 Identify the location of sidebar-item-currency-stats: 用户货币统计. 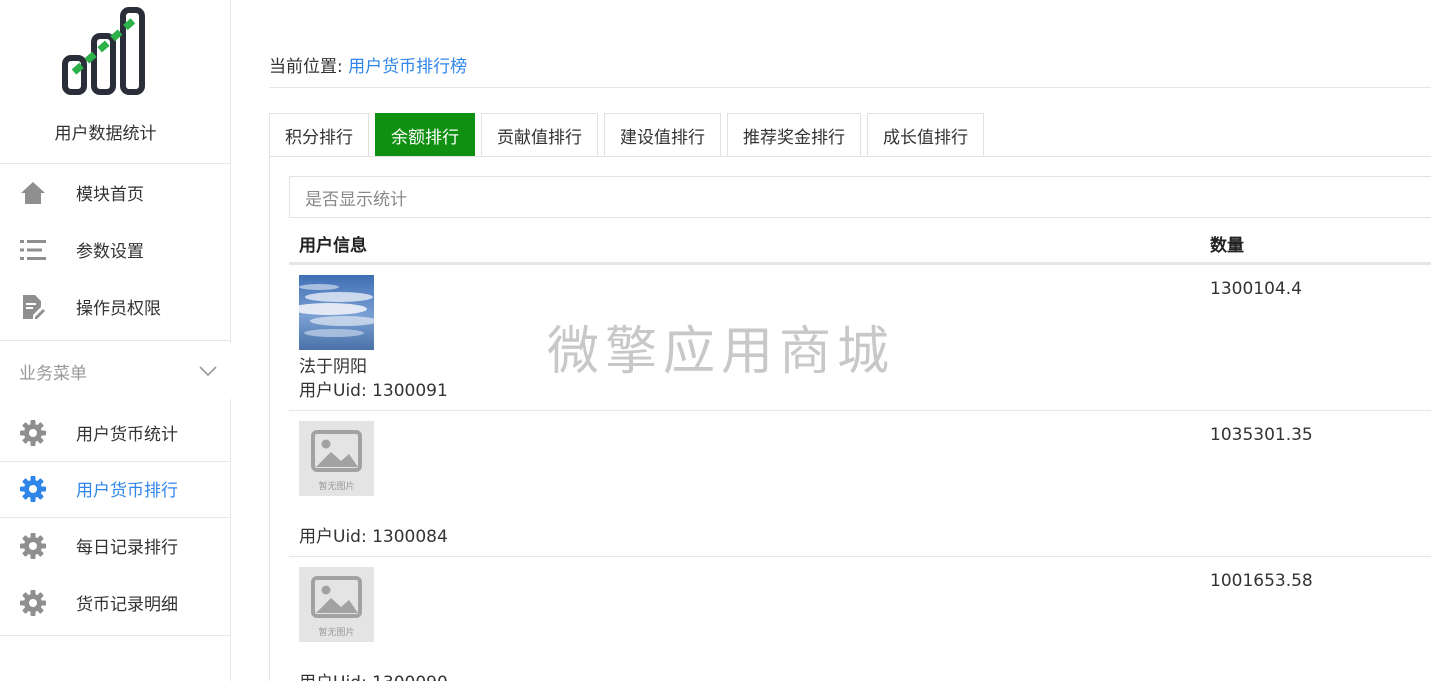
(115, 432).